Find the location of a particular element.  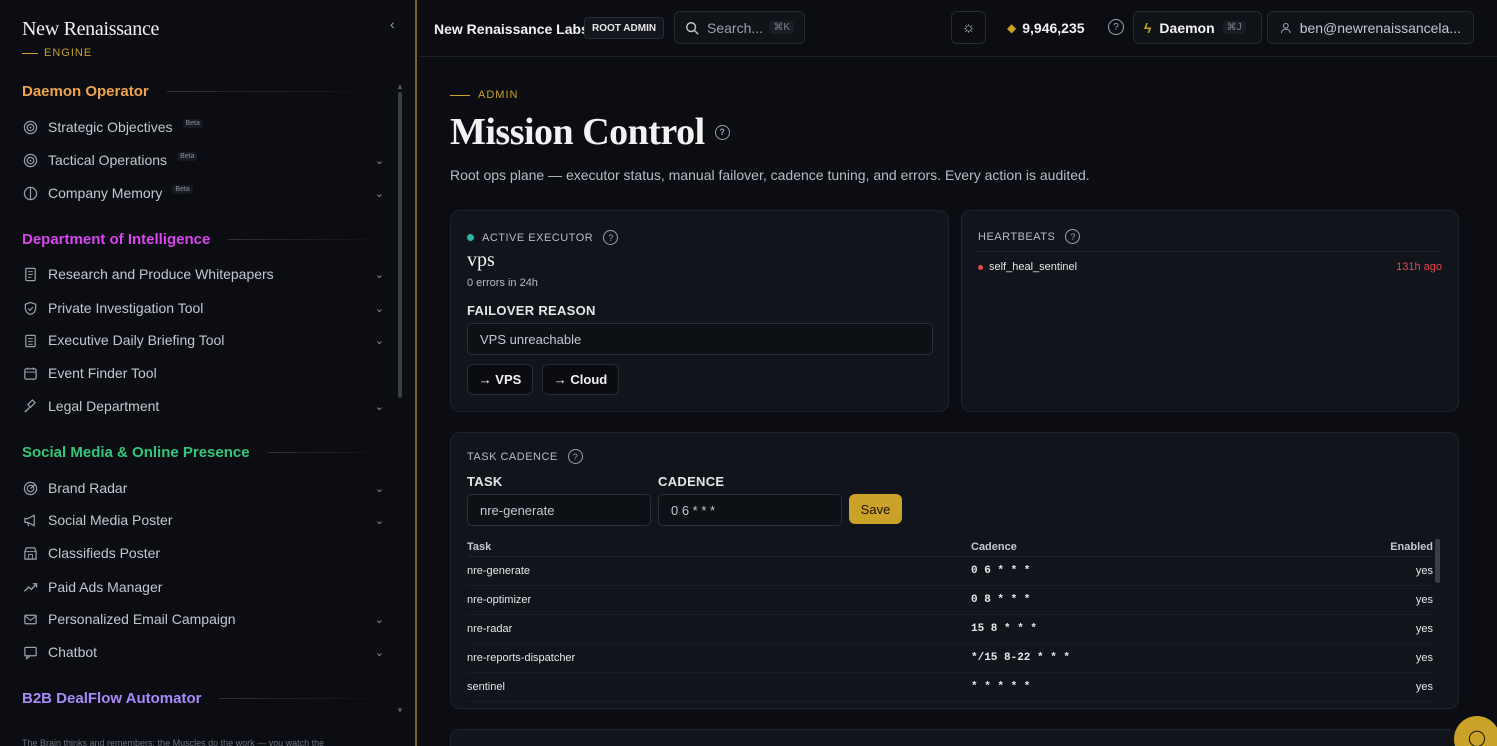

executor-label: ACTIVE EXECUTOR is located at coordinates (538, 237).